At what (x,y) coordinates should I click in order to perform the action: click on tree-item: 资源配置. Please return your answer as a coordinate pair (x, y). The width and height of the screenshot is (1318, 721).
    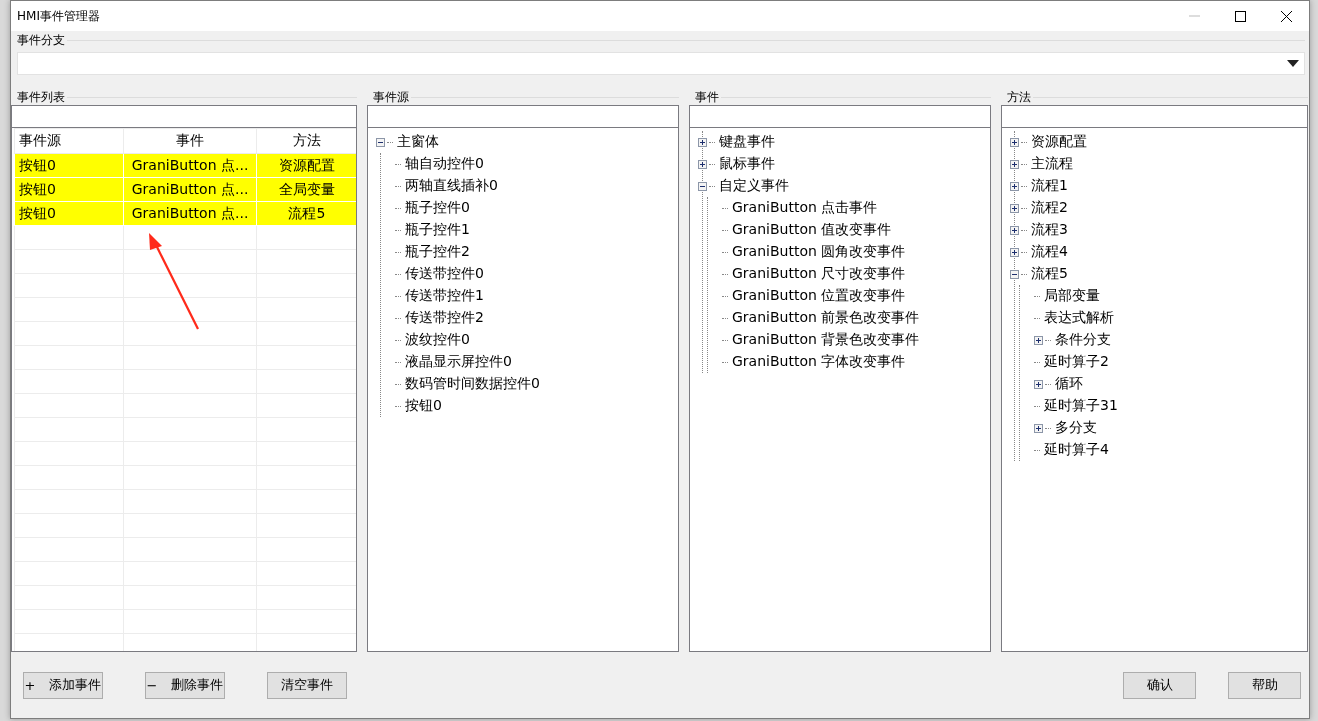
    Looking at the image, I should click on (1059, 142).